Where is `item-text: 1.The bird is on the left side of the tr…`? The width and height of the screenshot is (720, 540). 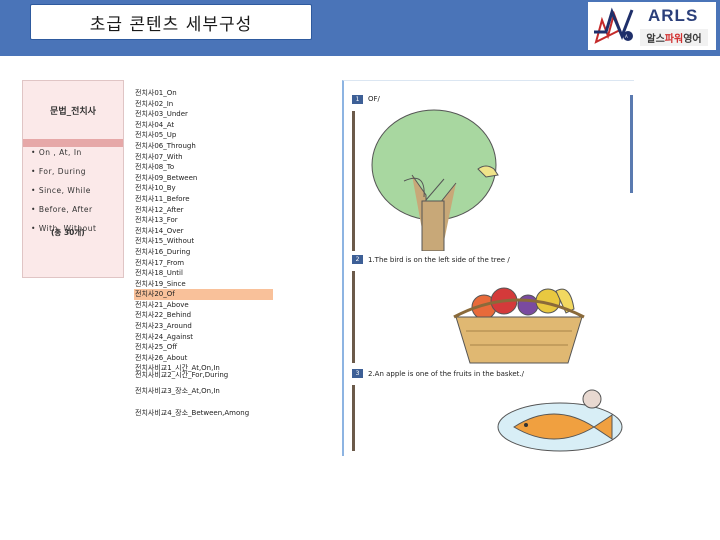
item-text: 1.The bird is on the left side of the tr… is located at coordinates (439, 260).